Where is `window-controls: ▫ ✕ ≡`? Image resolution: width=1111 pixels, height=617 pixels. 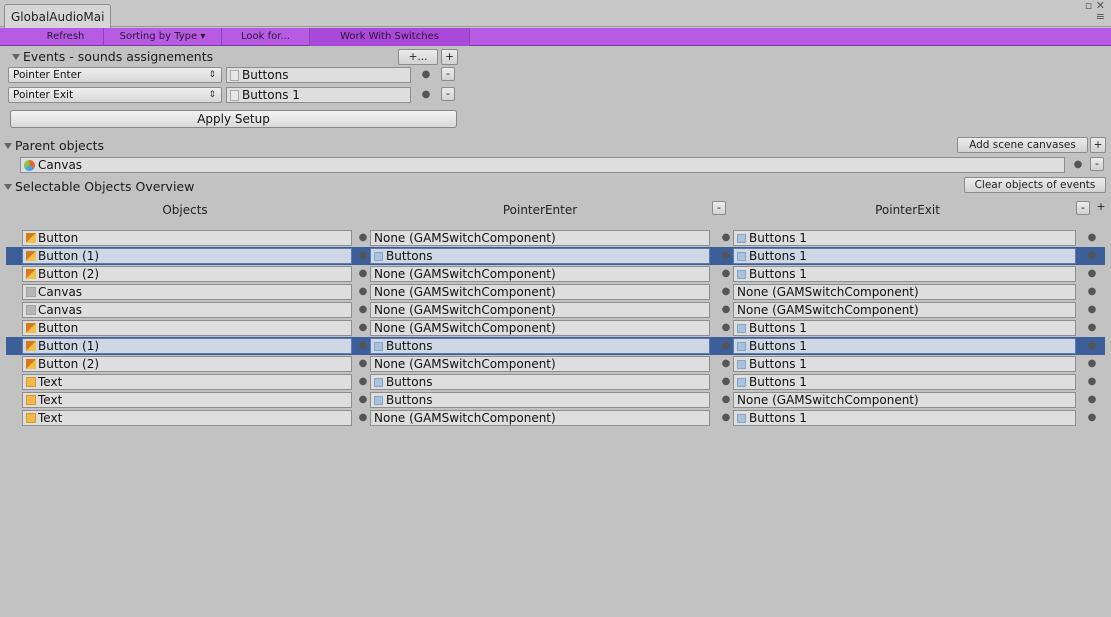
window-controls: ▫ ✕ ≡ is located at coordinates (1095, 11).